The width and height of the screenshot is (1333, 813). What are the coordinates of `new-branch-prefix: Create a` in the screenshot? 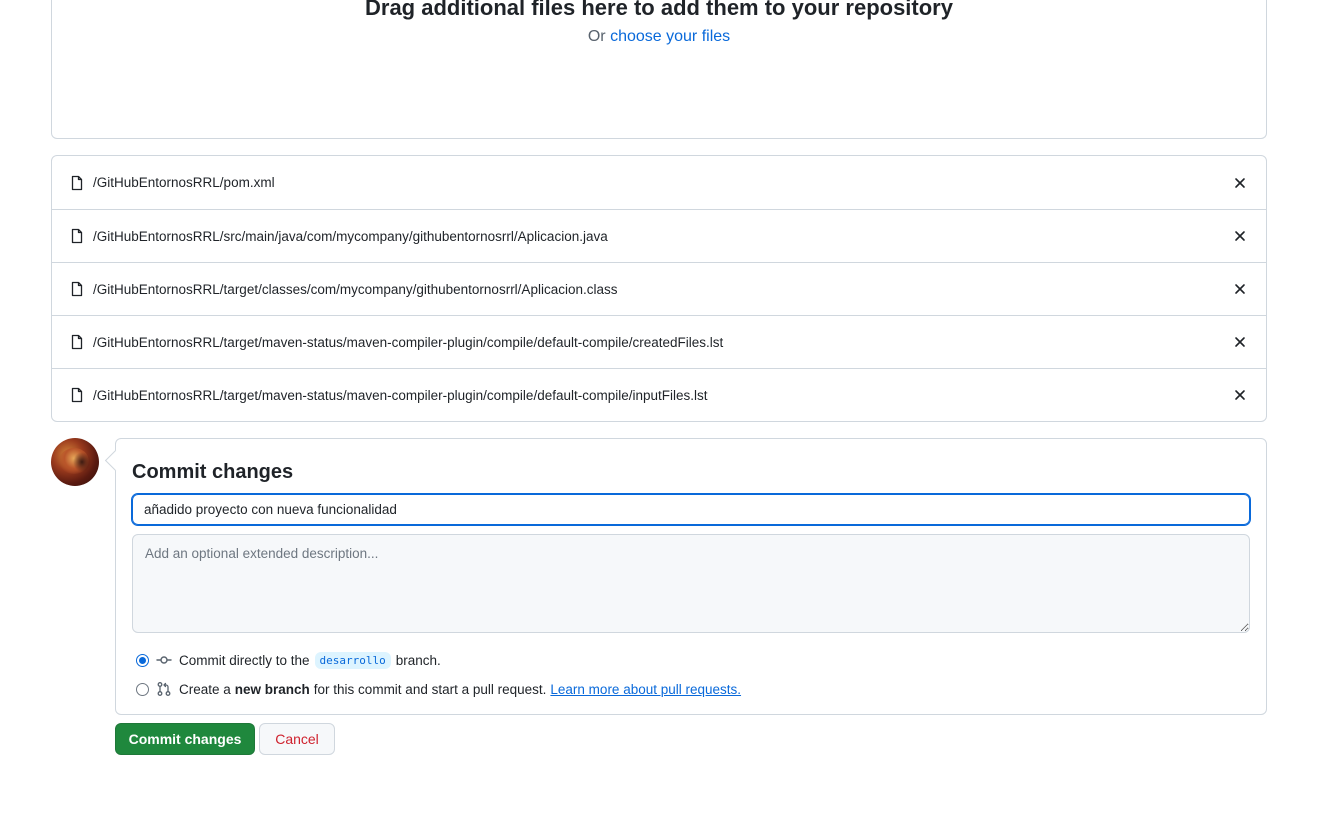 It's located at (205, 689).